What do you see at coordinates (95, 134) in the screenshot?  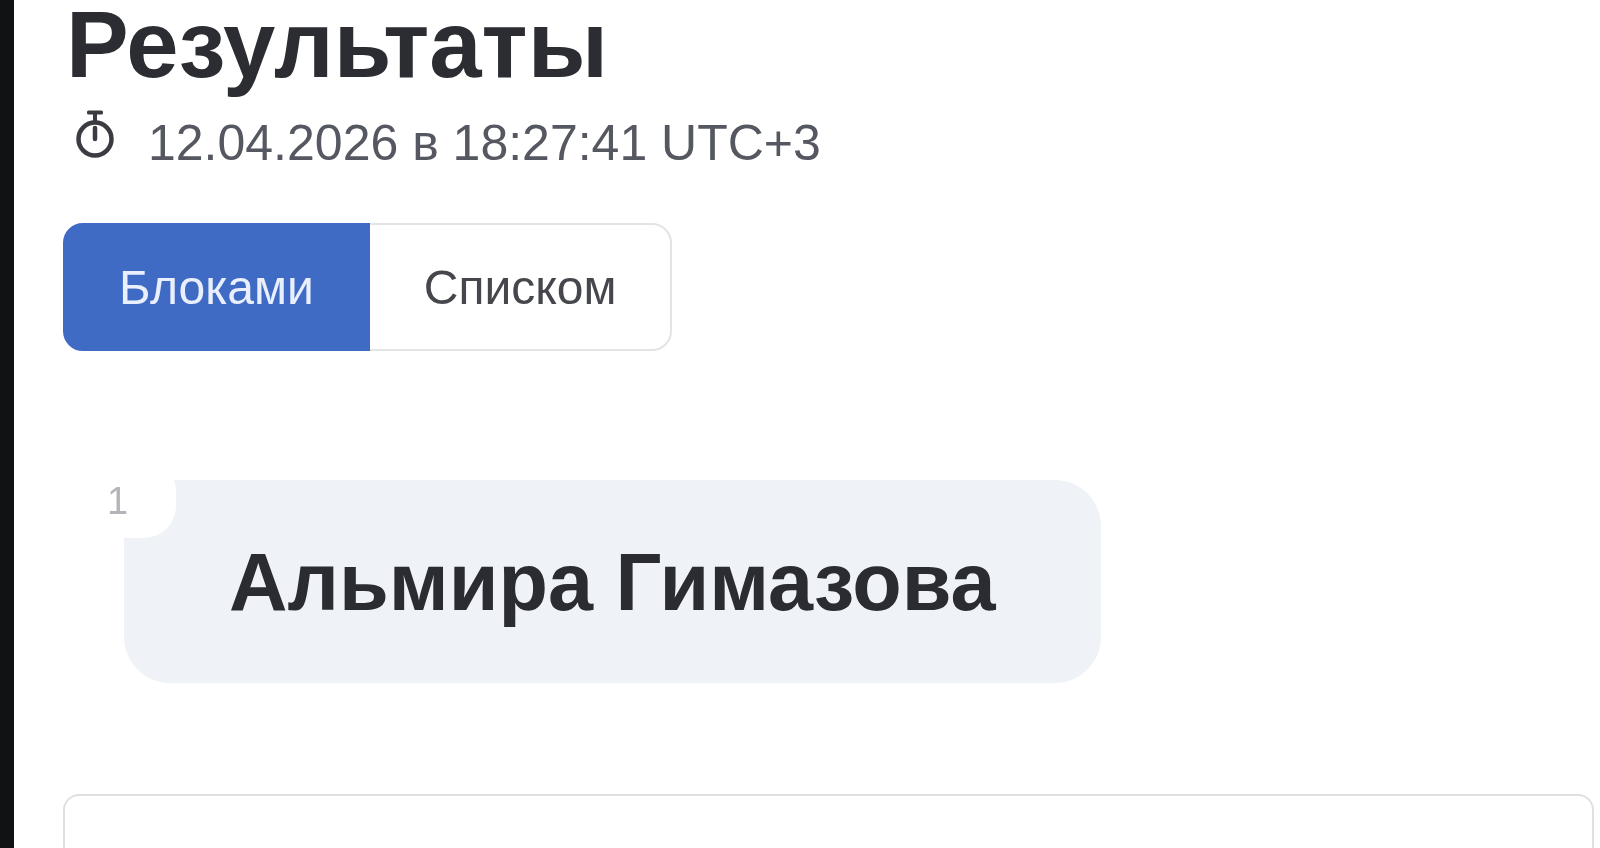 I see `stopwatch-icon` at bounding box center [95, 134].